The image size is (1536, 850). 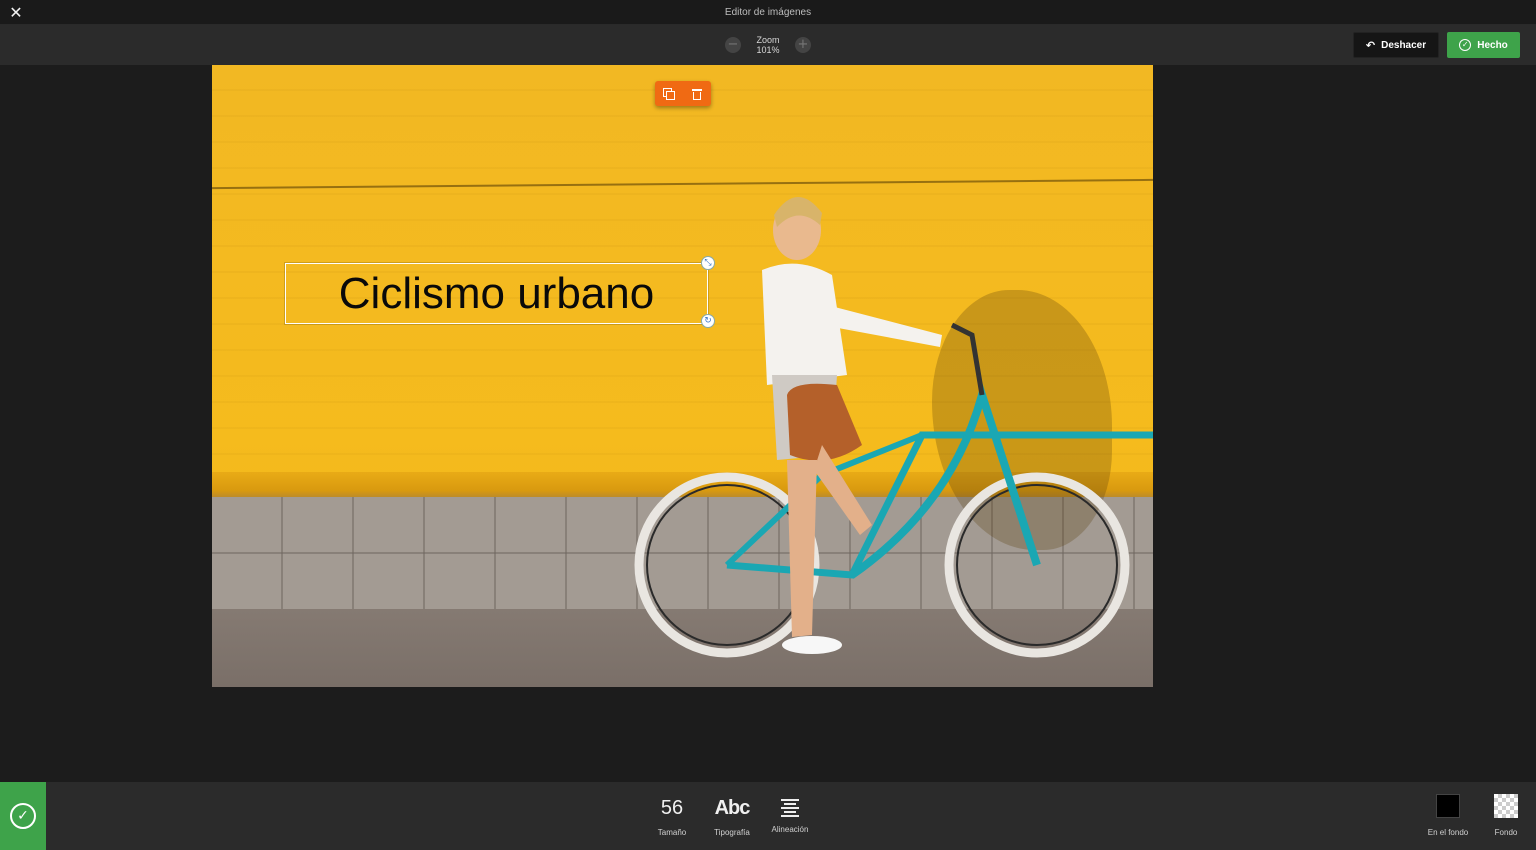 What do you see at coordinates (732, 832) in the screenshot?
I see `typography-label: Tipografía` at bounding box center [732, 832].